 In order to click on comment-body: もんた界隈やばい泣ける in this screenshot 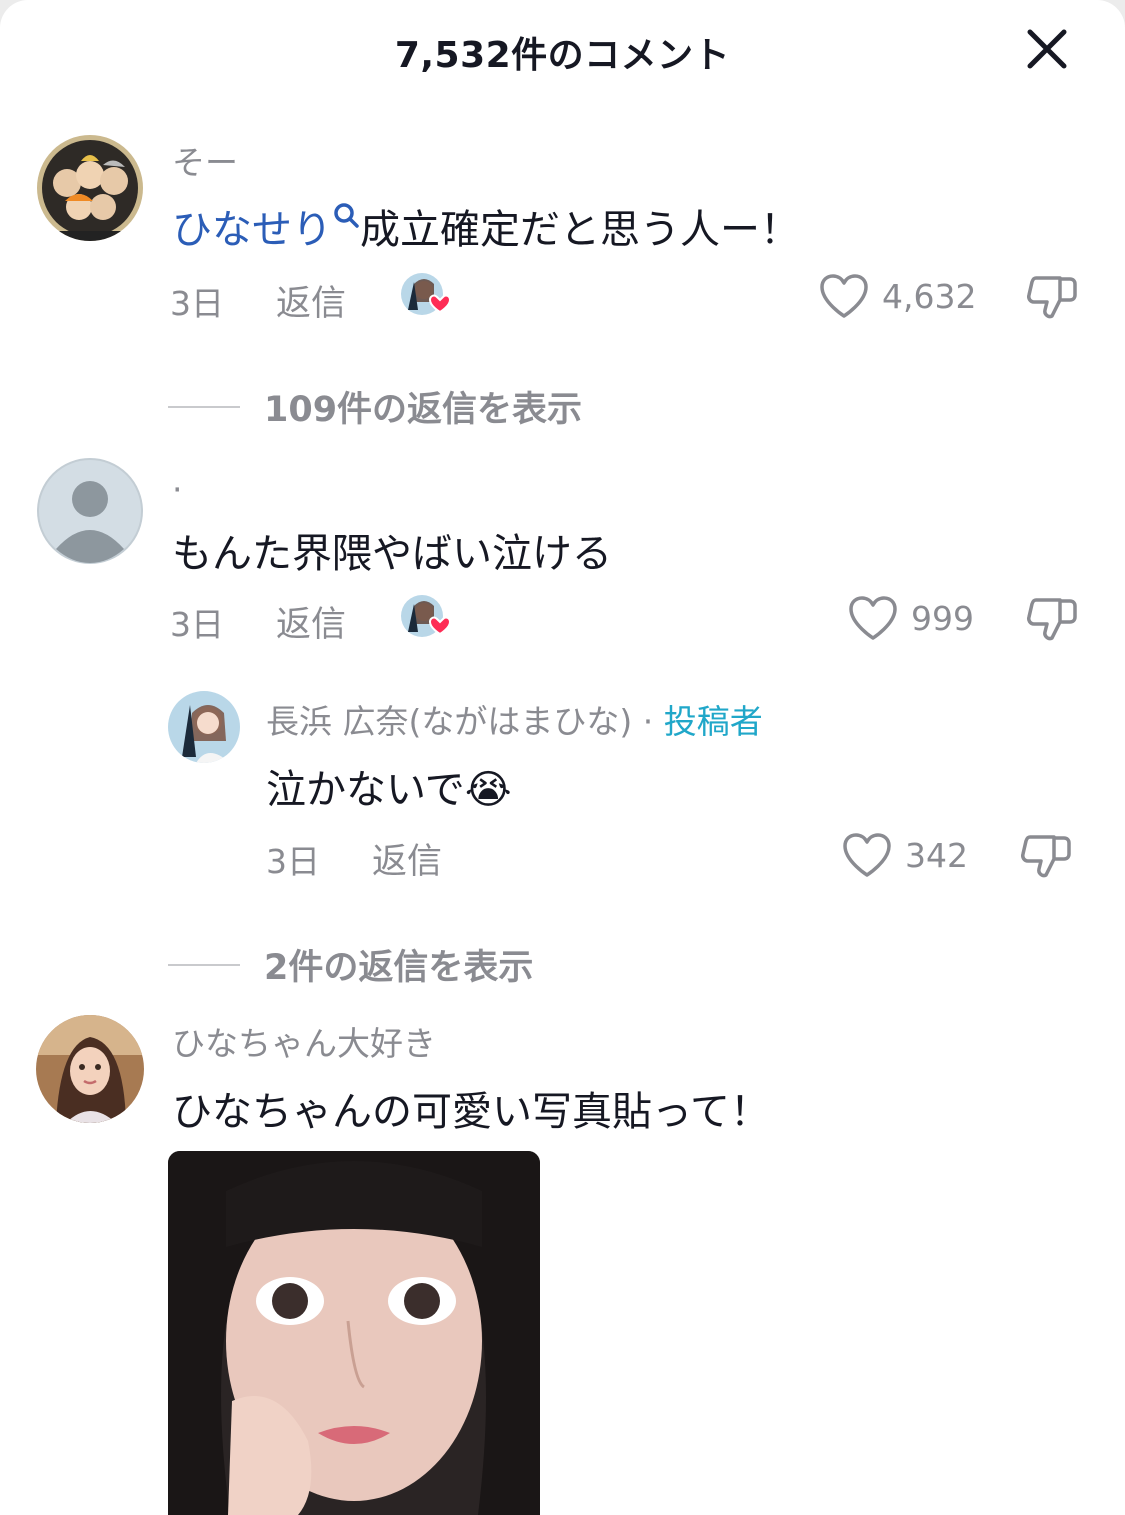, I will do `click(392, 554)`.